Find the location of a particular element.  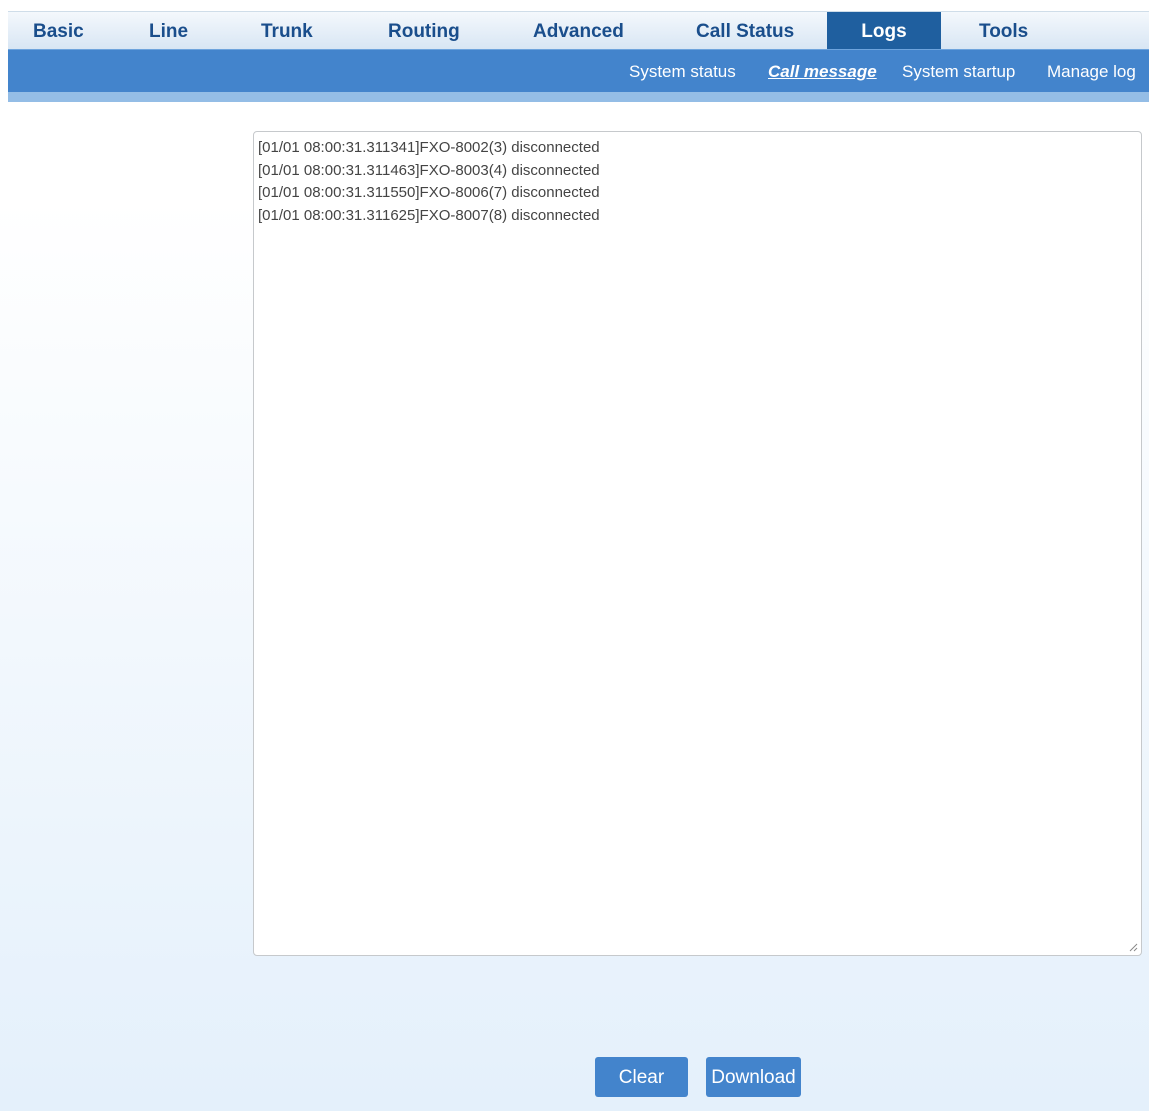

subnav-call-message: Call message is located at coordinates (822, 71).